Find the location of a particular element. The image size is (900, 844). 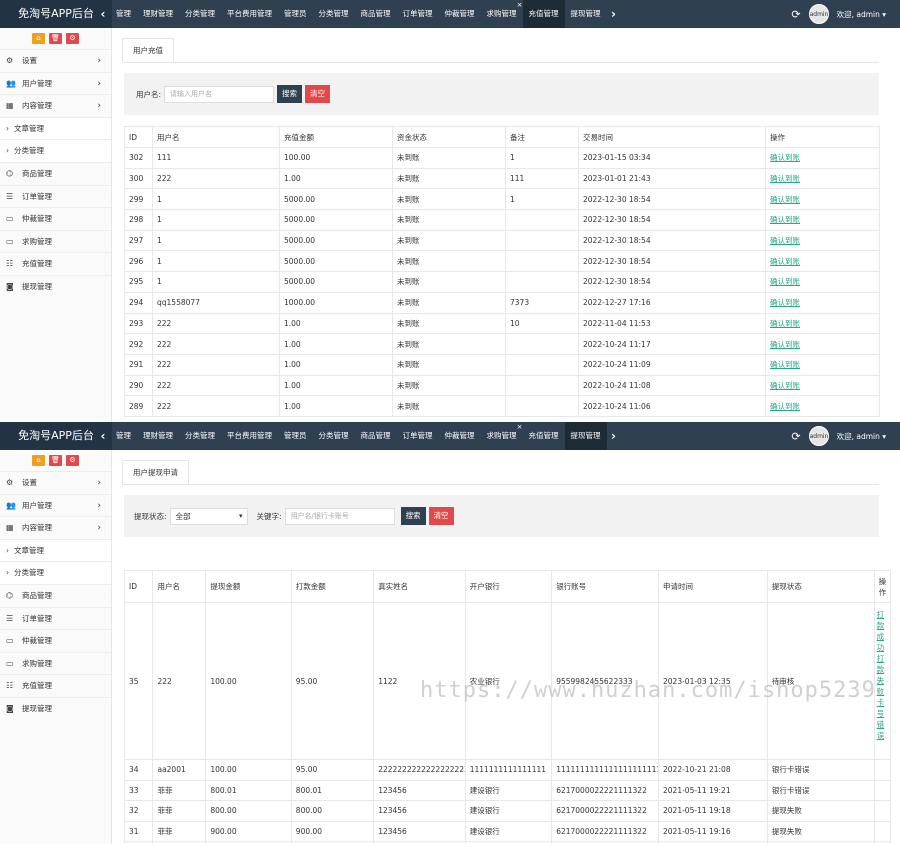

withdraw-action-links: 打款成功打款失败卡号错误 is located at coordinates (881, 675).